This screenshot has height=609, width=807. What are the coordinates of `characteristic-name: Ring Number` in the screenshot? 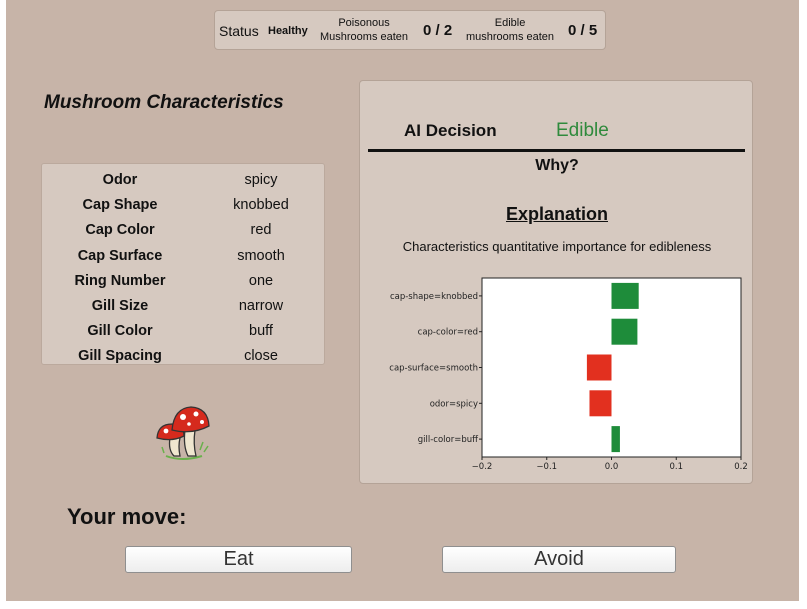 It's located at (120, 280).